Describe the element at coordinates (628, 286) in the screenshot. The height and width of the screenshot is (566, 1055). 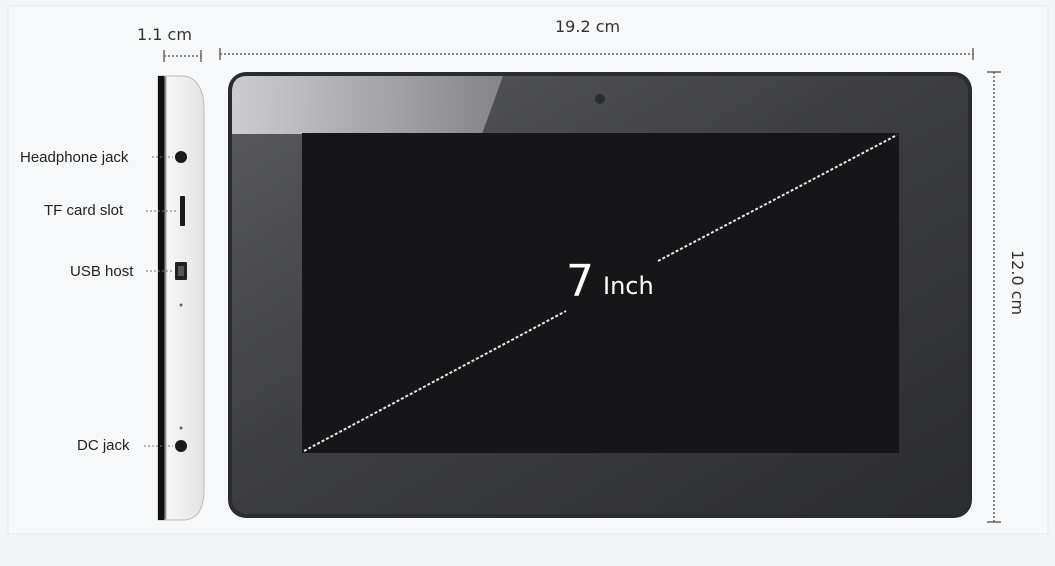
I see `screen-size-unit: Inch` at that location.